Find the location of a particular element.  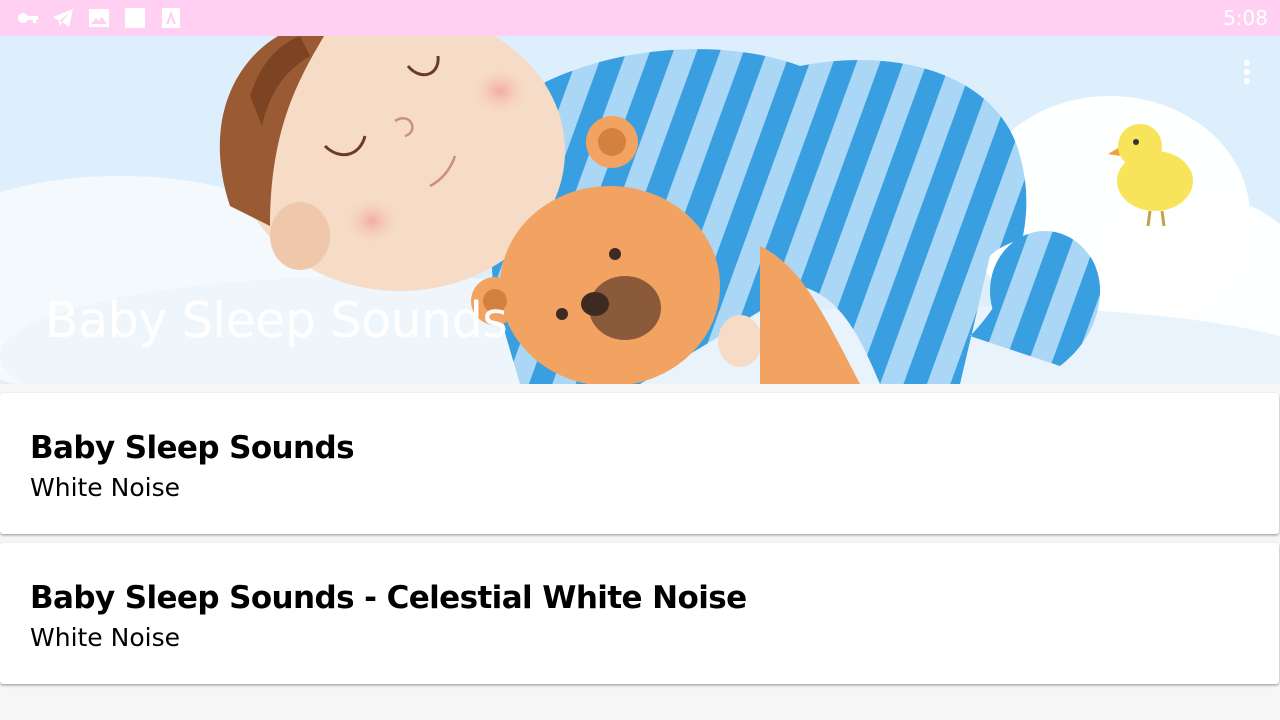

image-icon is located at coordinates (99, 18).